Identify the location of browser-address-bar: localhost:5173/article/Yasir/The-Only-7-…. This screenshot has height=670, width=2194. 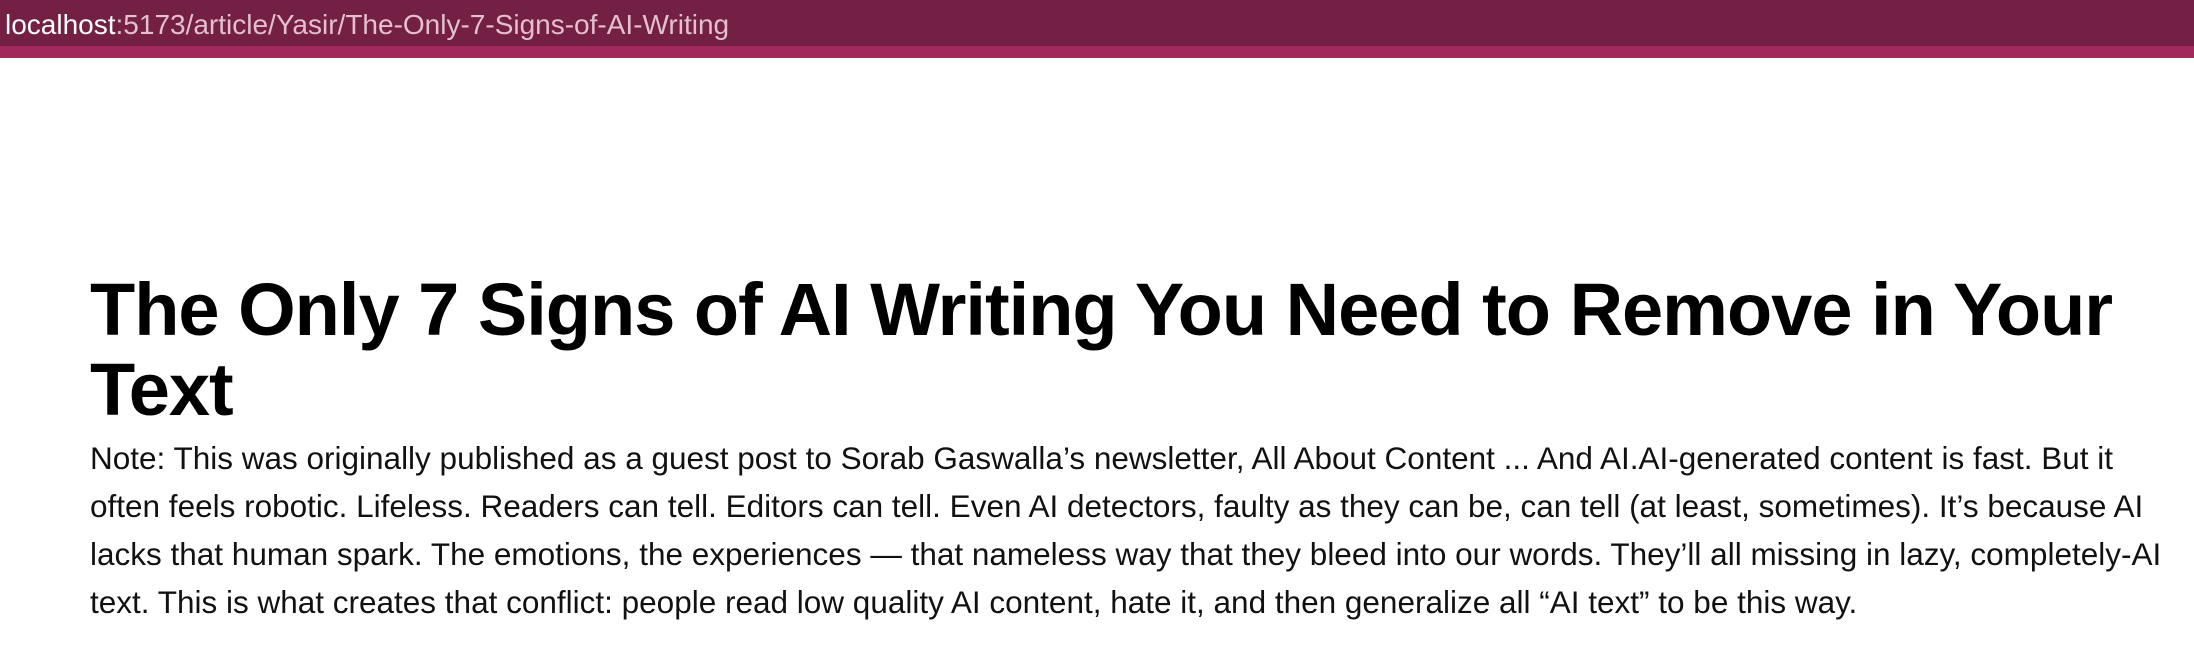
(1097, 29).